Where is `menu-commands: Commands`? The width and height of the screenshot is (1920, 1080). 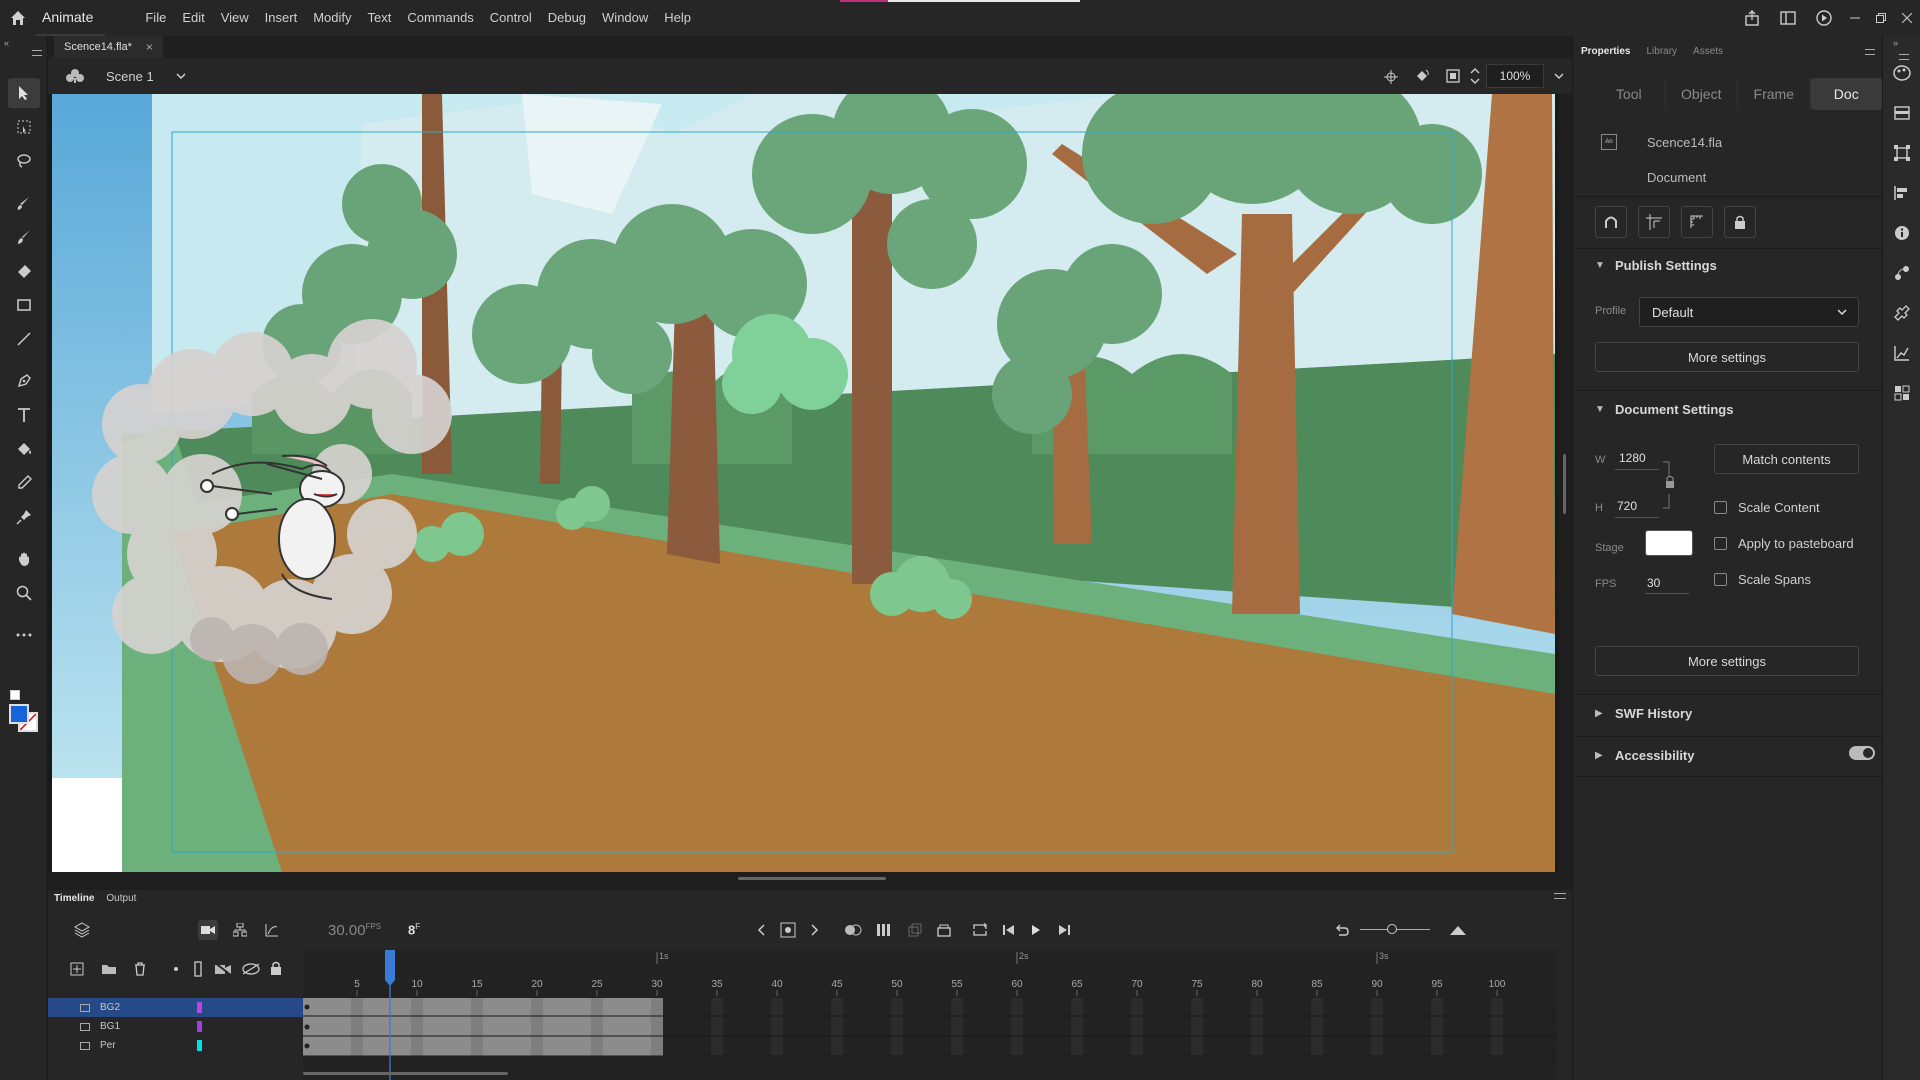 menu-commands: Commands is located at coordinates (440, 18).